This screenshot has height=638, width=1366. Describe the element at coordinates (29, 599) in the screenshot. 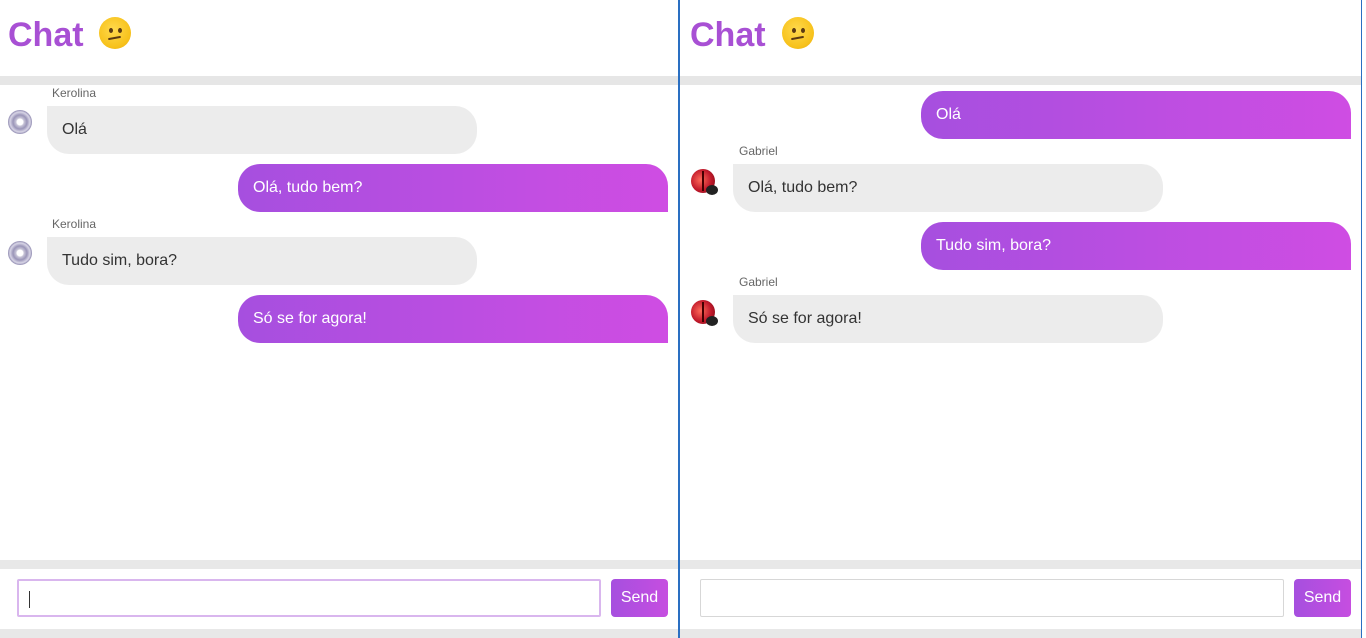

I see `text-caret` at that location.